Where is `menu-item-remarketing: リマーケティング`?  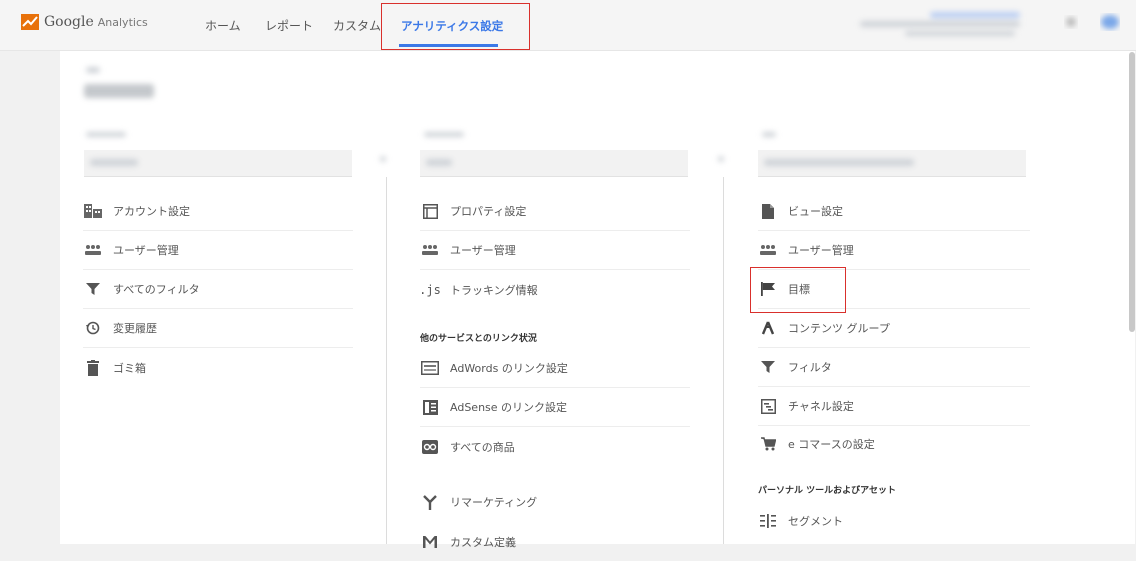 menu-item-remarketing: リマーケティング is located at coordinates (555, 501).